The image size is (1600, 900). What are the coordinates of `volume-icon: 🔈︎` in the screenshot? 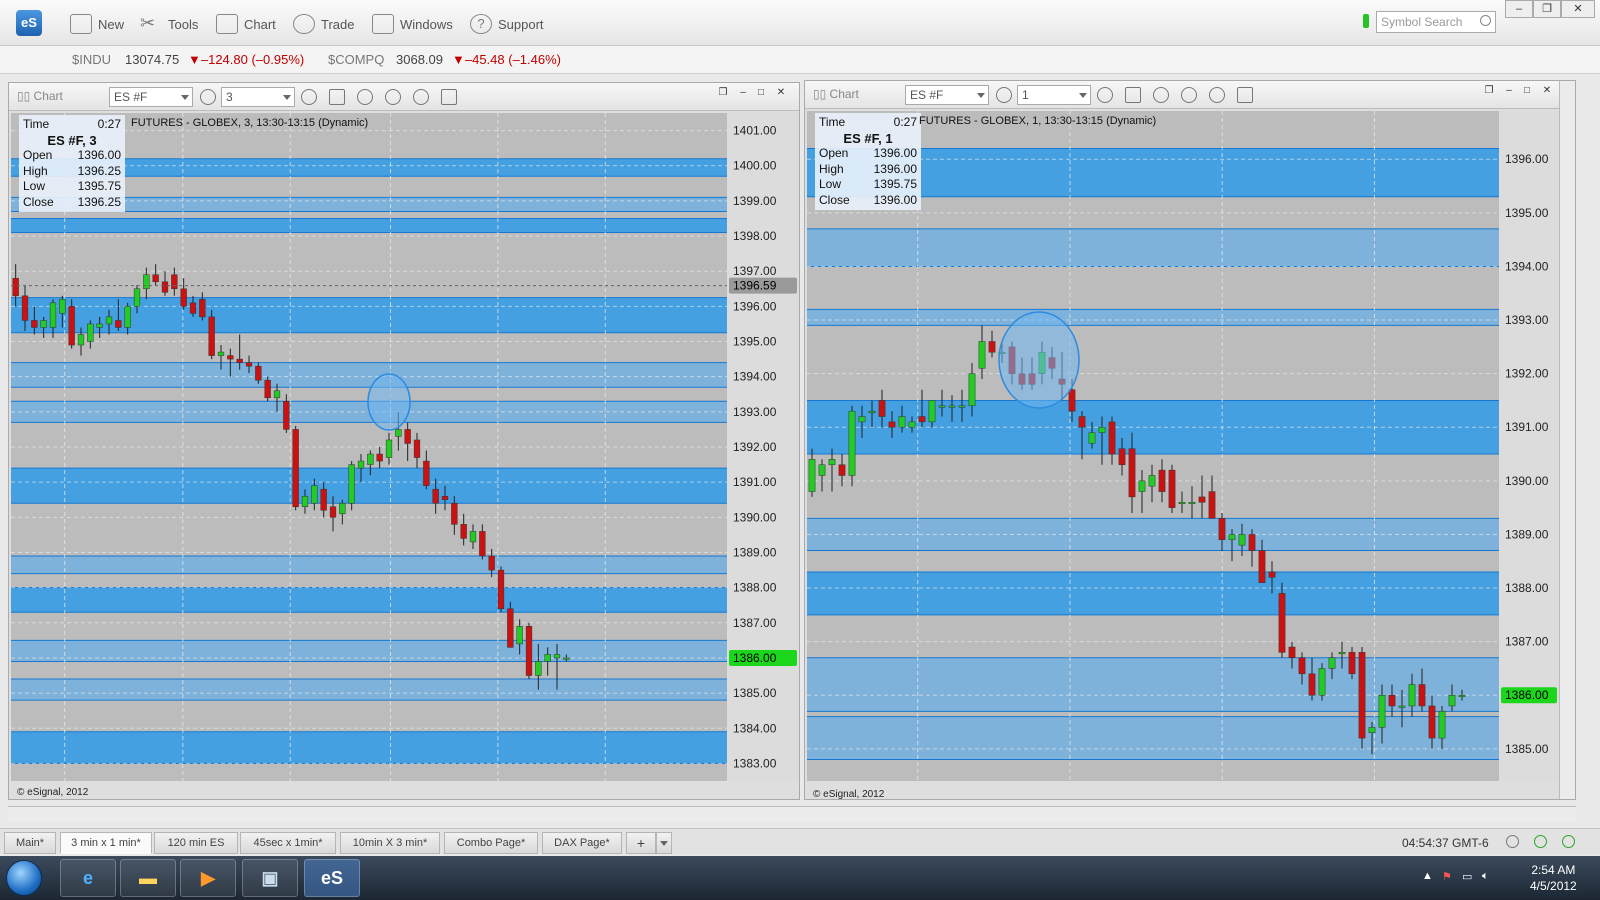 It's located at (1489, 877).